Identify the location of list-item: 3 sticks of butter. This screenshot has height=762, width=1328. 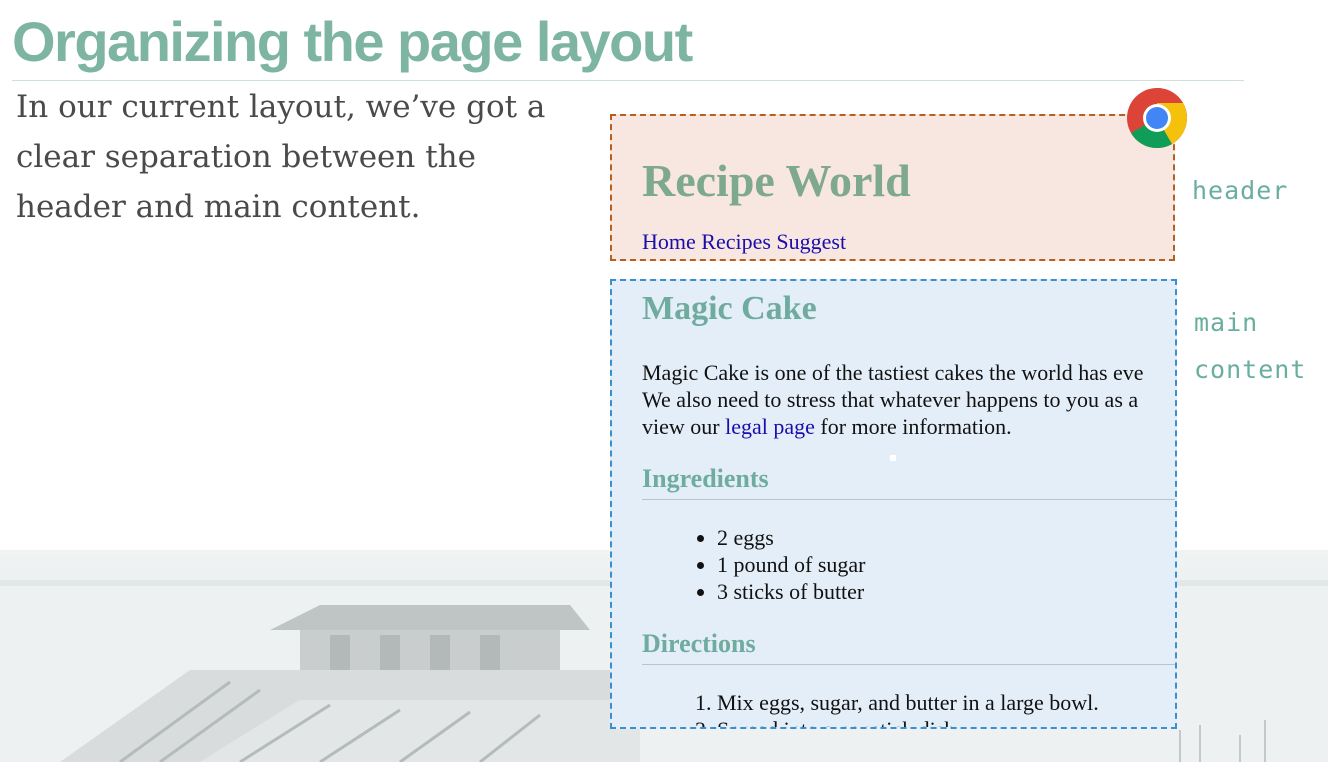
(791, 591).